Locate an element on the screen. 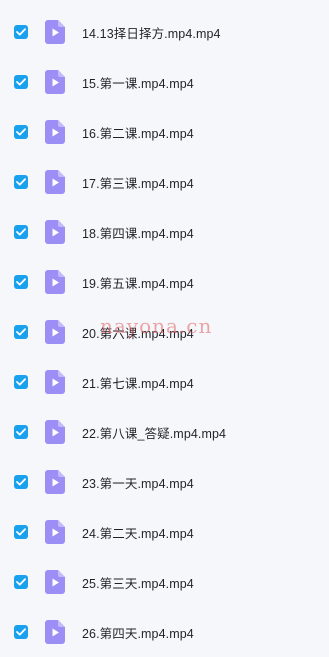  file-name: 15.第一课.mp4.mp4 is located at coordinates (138, 82).